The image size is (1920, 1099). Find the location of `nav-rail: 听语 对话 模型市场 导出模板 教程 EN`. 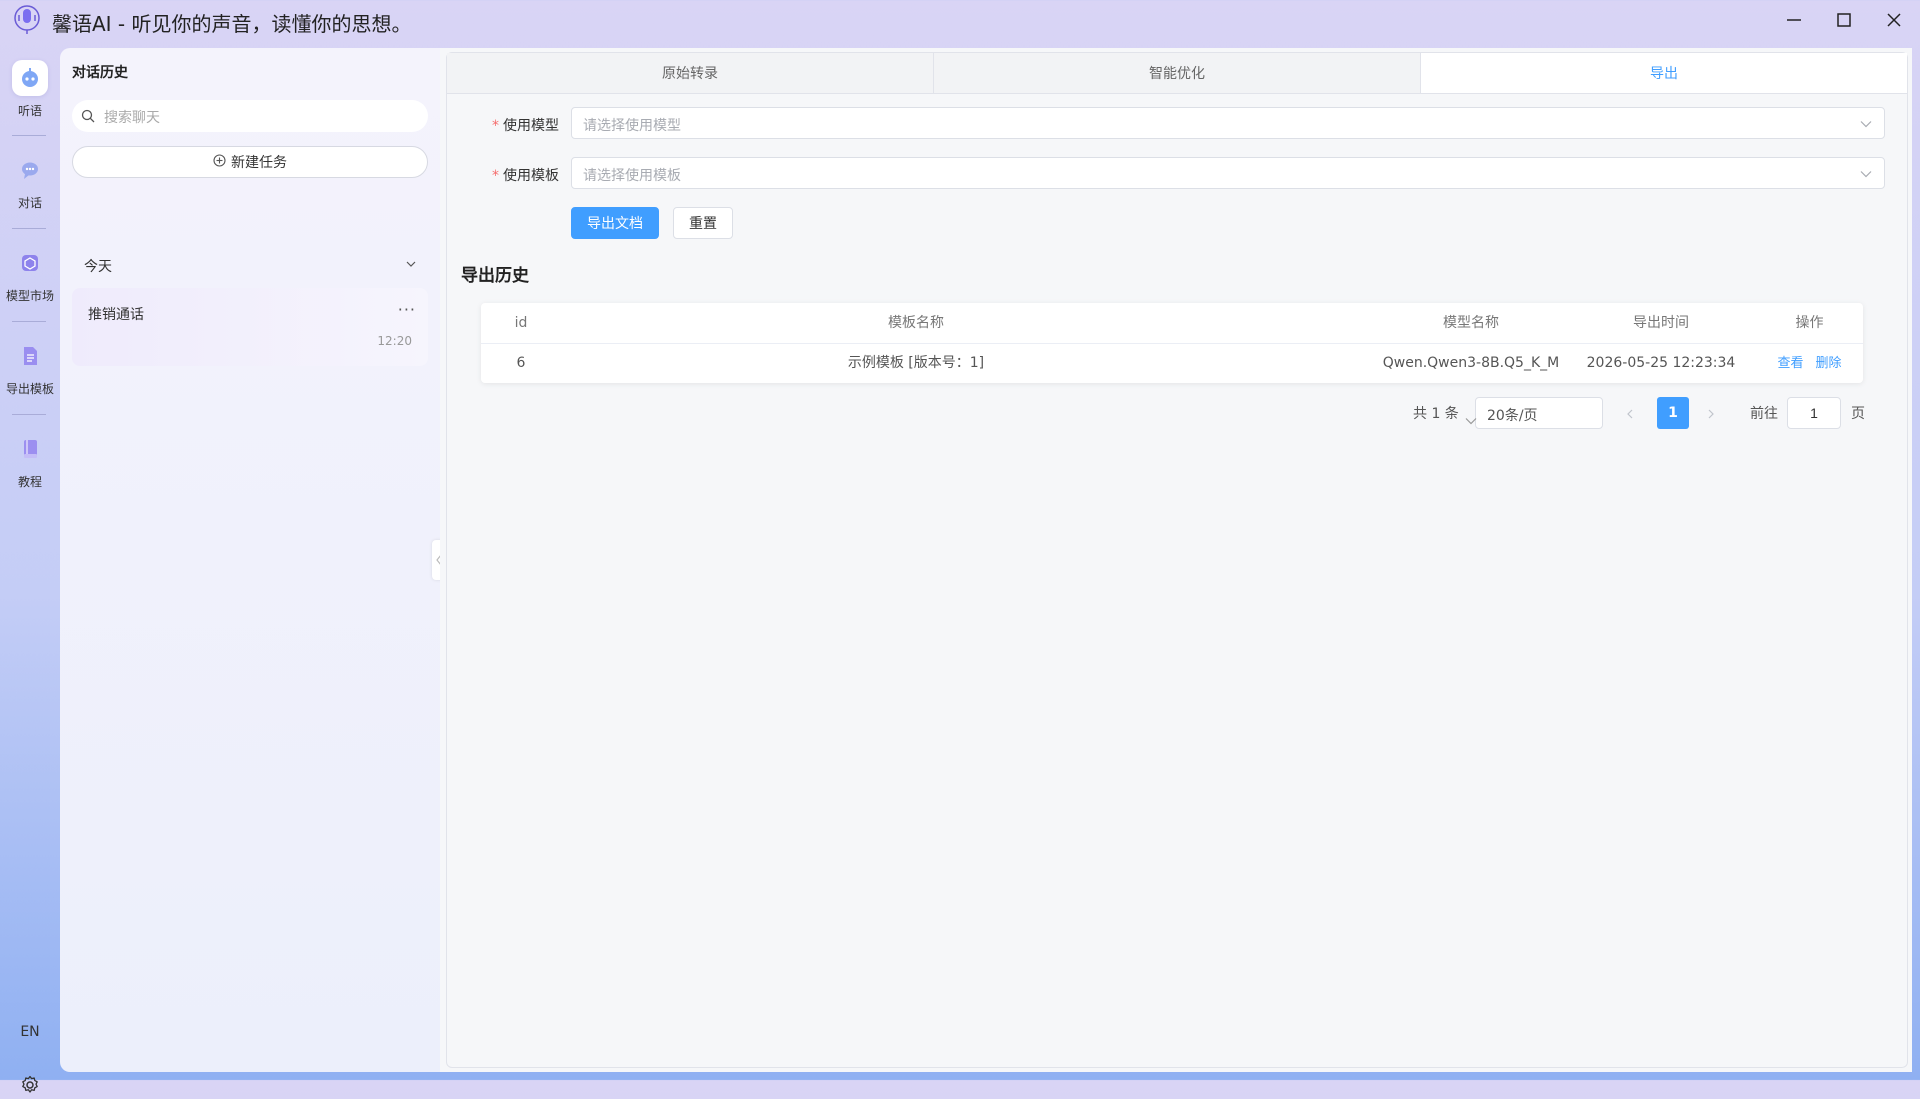

nav-rail: 听语 对话 模型市场 导出模板 教程 EN is located at coordinates (30, 570).